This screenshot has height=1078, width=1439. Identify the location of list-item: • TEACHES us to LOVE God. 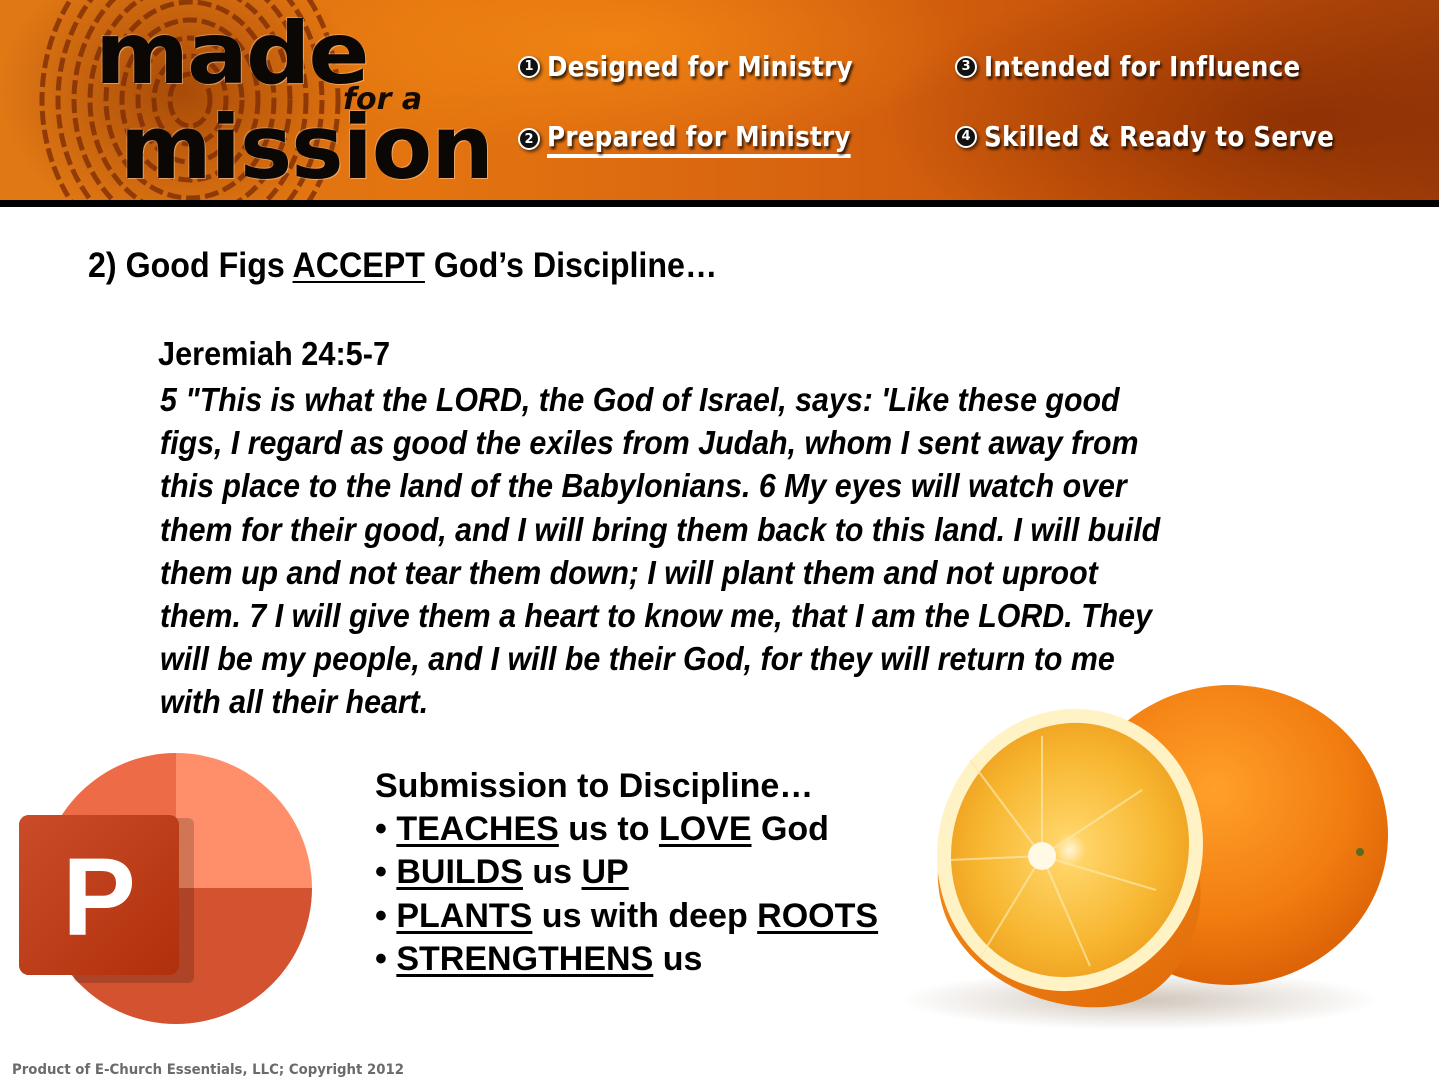
(626, 829).